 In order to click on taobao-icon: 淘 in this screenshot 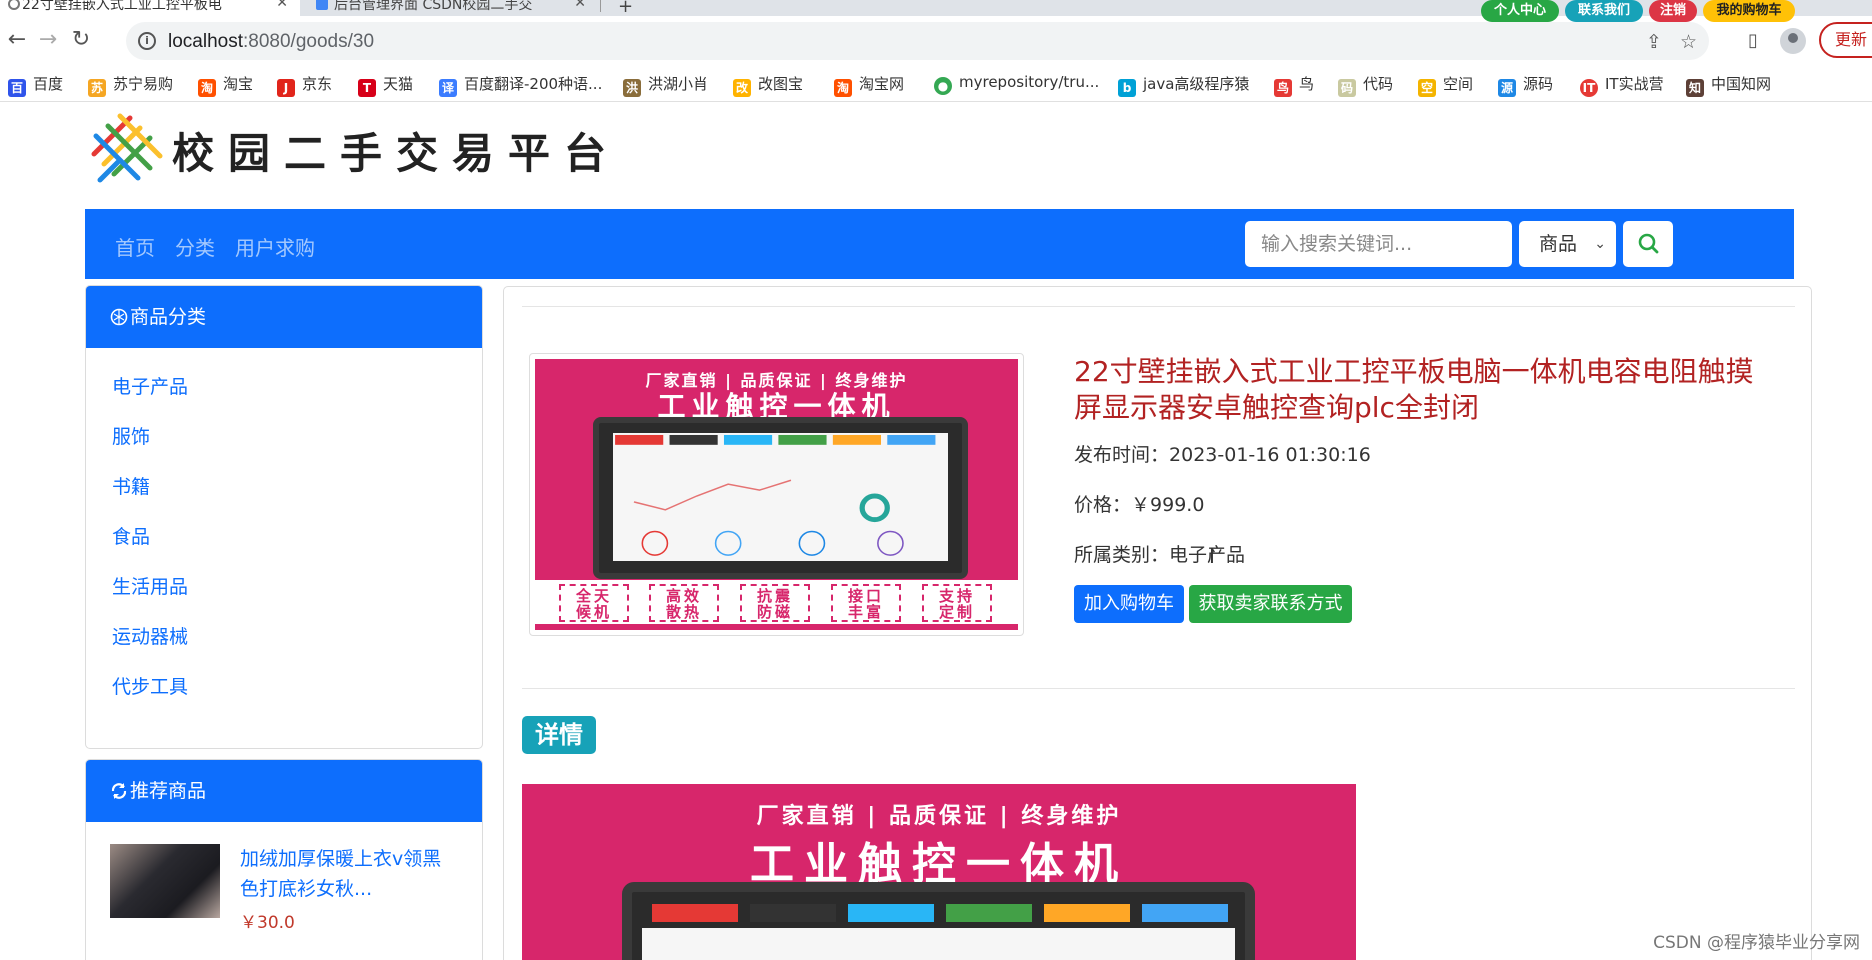, I will do `click(207, 88)`.